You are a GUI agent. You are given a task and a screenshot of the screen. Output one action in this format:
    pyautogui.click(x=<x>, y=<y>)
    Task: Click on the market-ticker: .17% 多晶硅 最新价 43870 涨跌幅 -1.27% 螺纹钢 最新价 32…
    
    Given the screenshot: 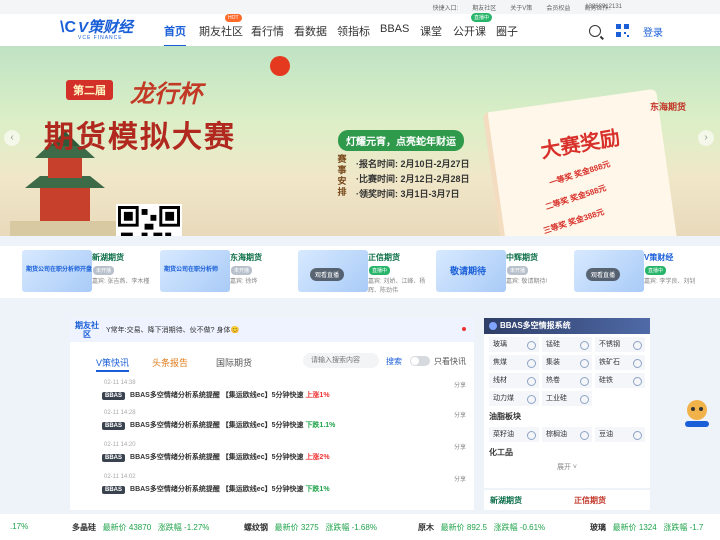 What is the action you would take?
    pyautogui.click(x=360, y=527)
    